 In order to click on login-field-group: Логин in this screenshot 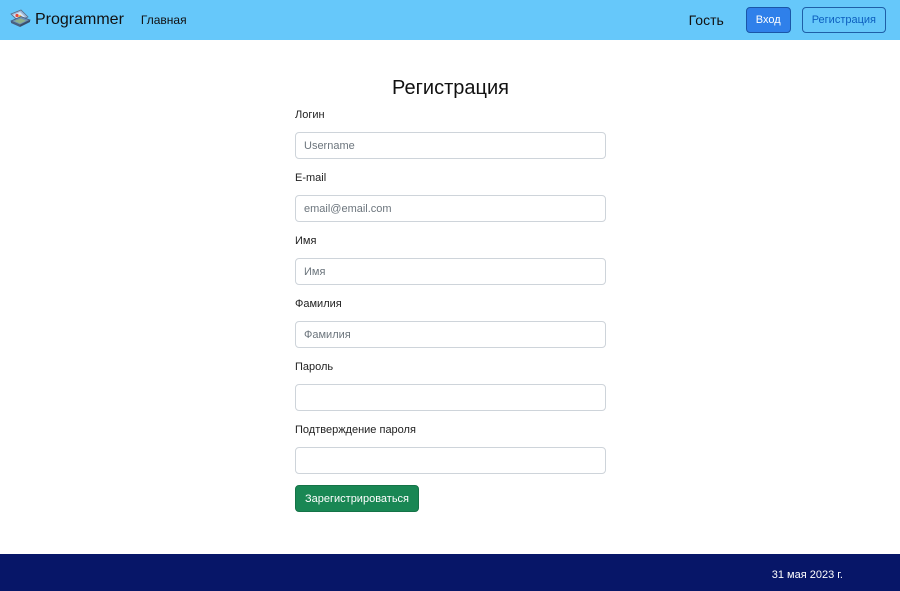, I will do `click(450, 133)`.